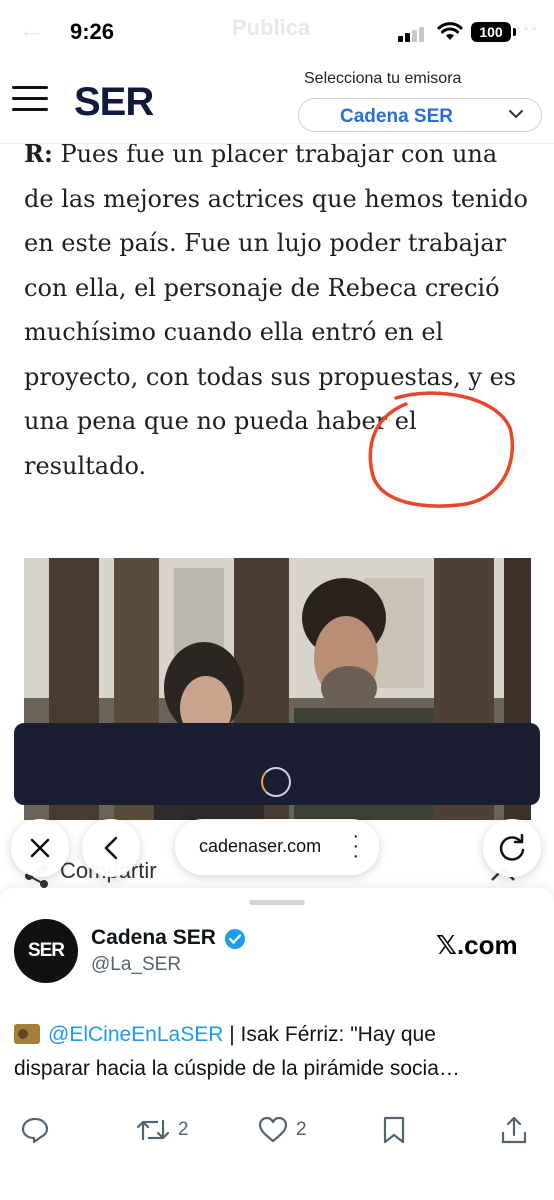 The image size is (554, 1200). I want to click on back-icon, so click(111, 848).